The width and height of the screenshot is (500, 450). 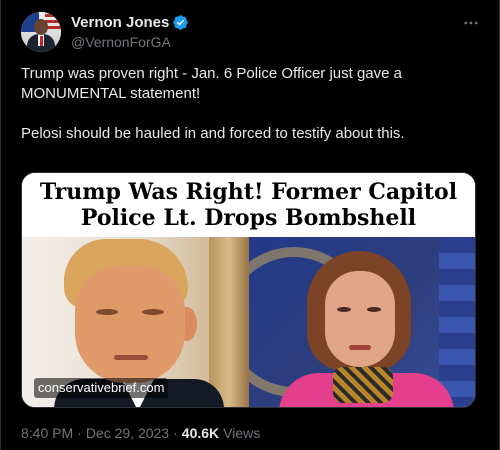 What do you see at coordinates (41, 27) in the screenshot?
I see `avatar-head` at bounding box center [41, 27].